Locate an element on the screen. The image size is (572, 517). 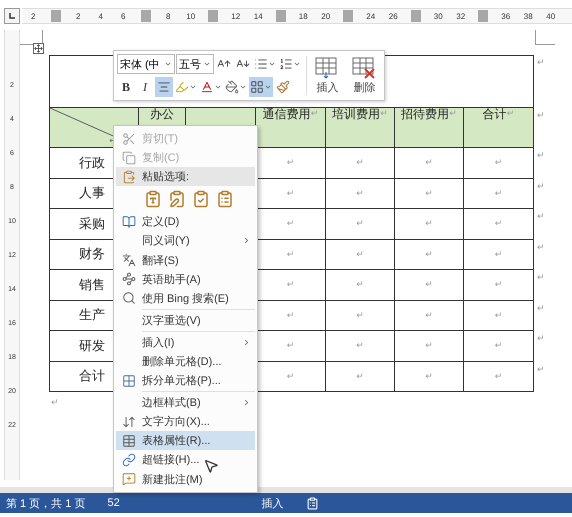
ruler-number: 8 is located at coordinates (168, 16).